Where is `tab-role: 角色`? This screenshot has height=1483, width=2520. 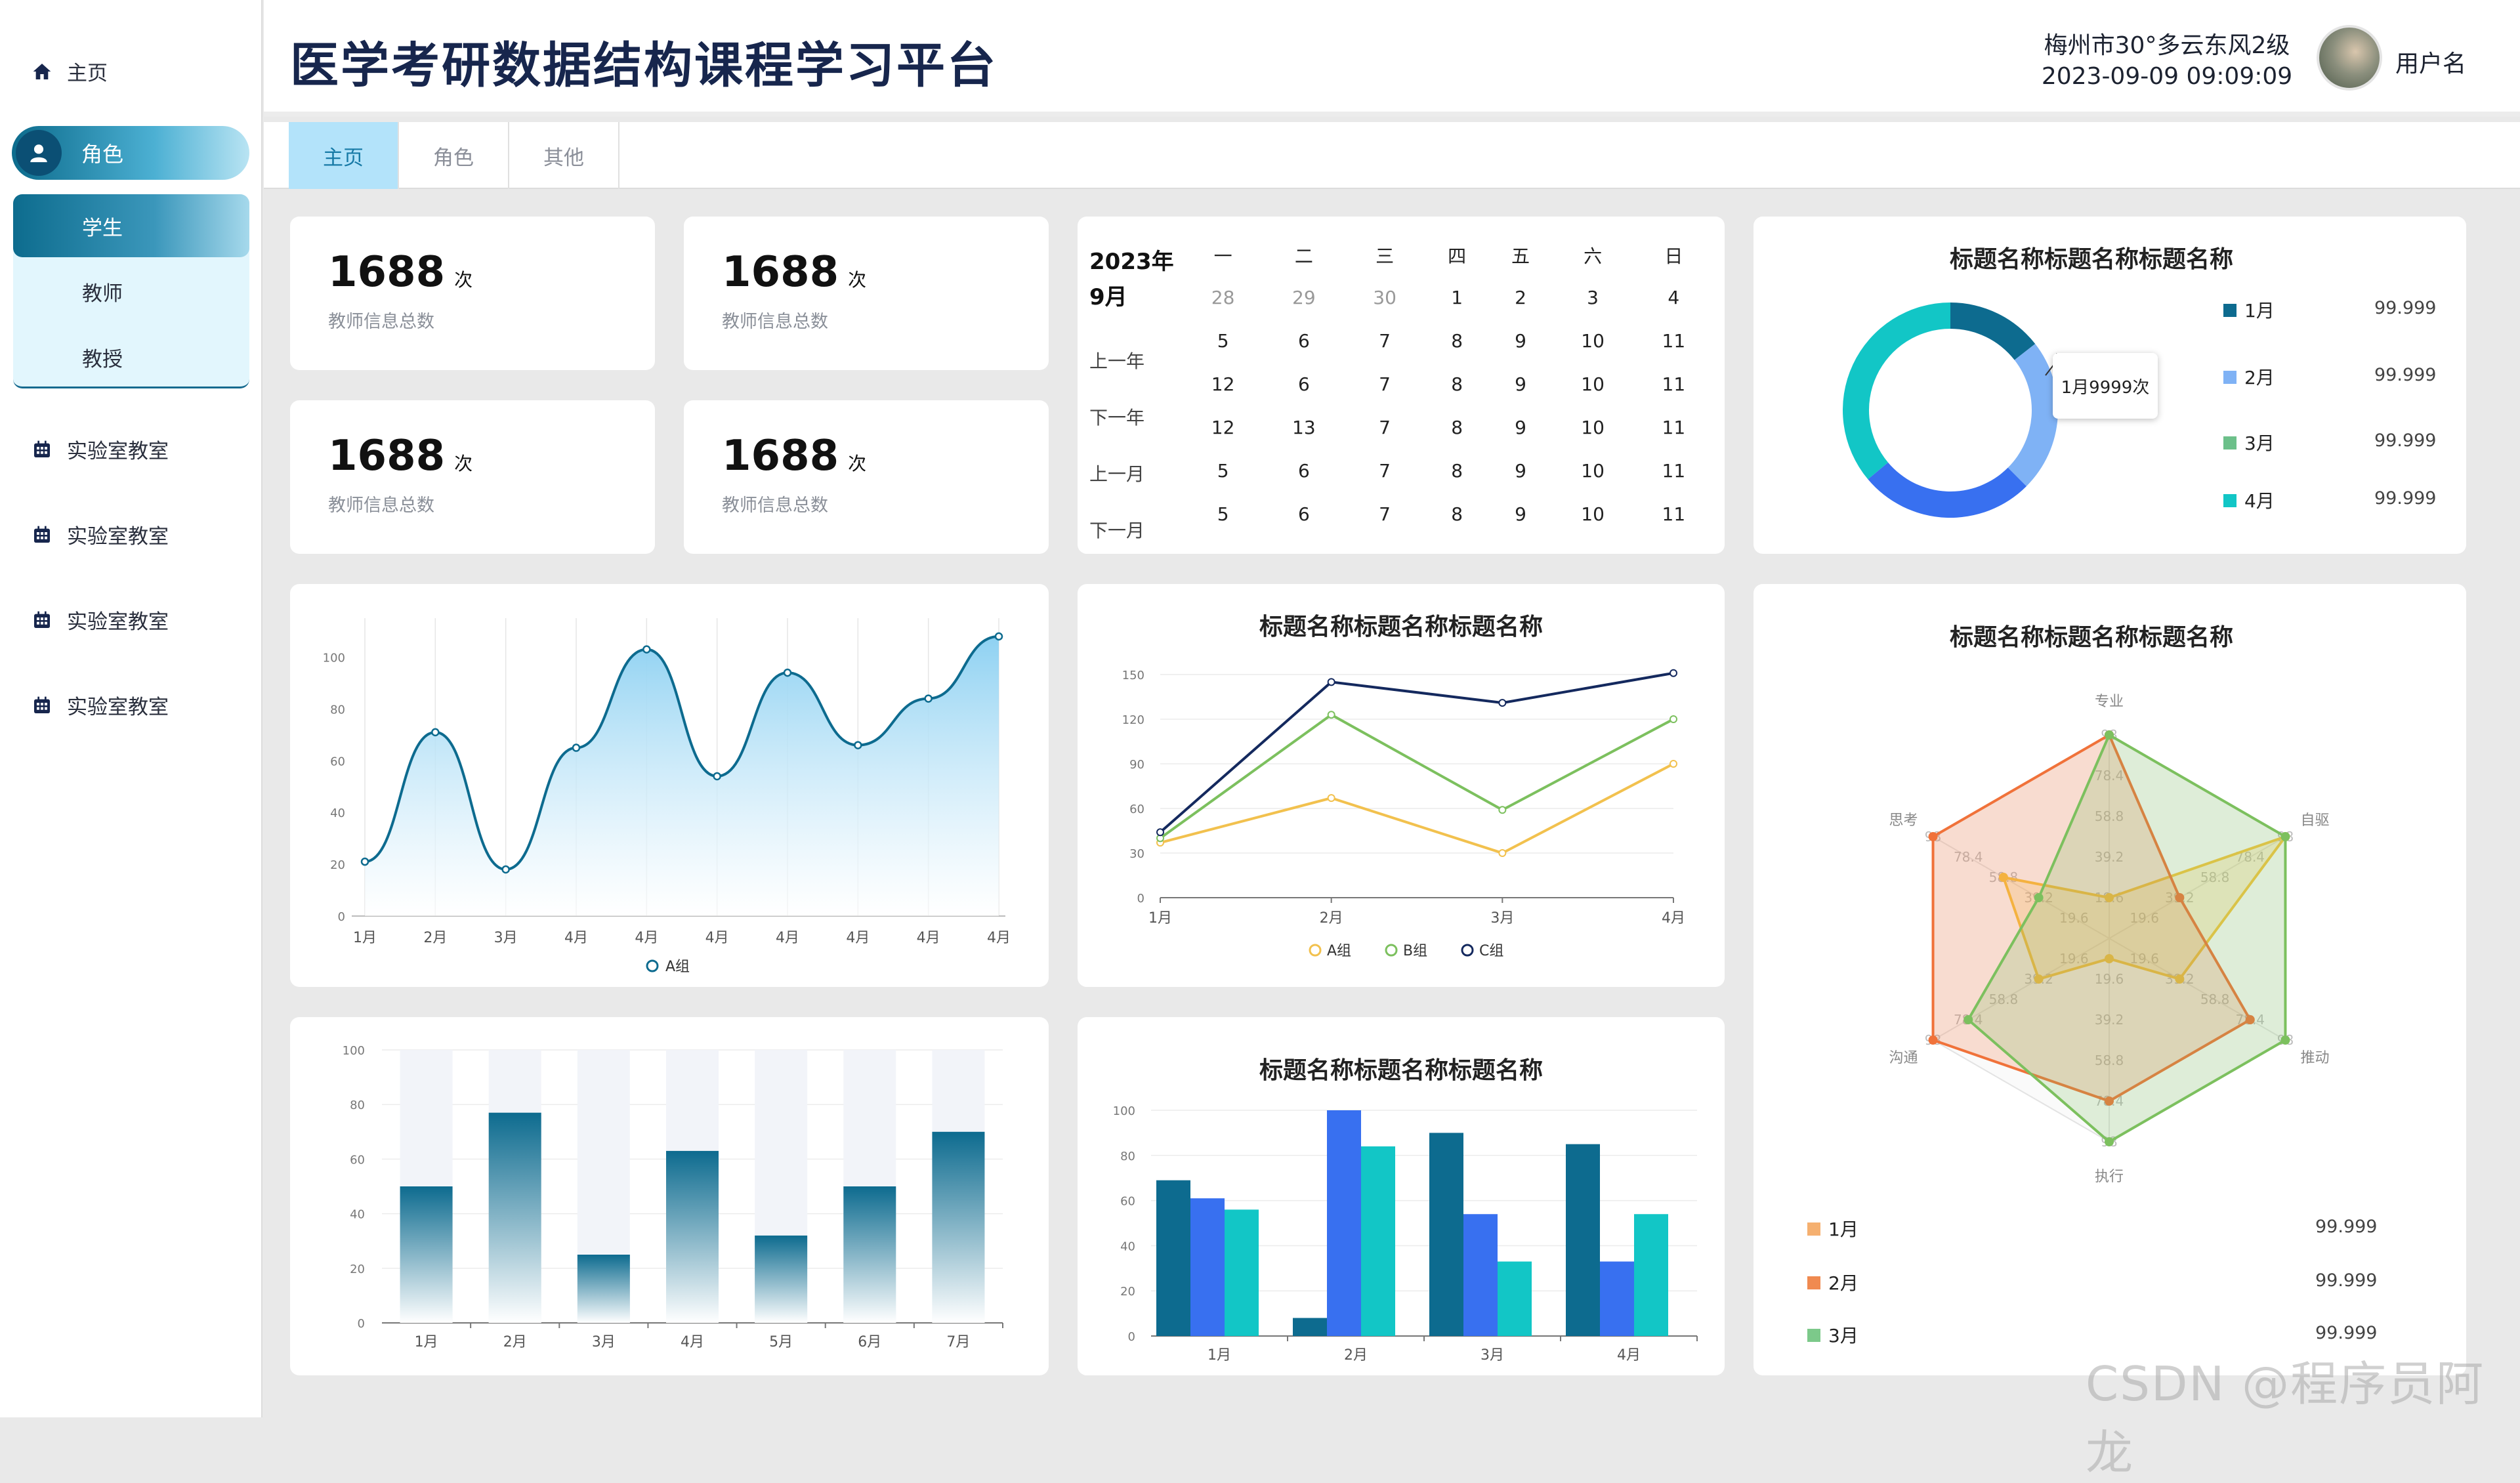 tab-role: 角色 is located at coordinates (454, 155).